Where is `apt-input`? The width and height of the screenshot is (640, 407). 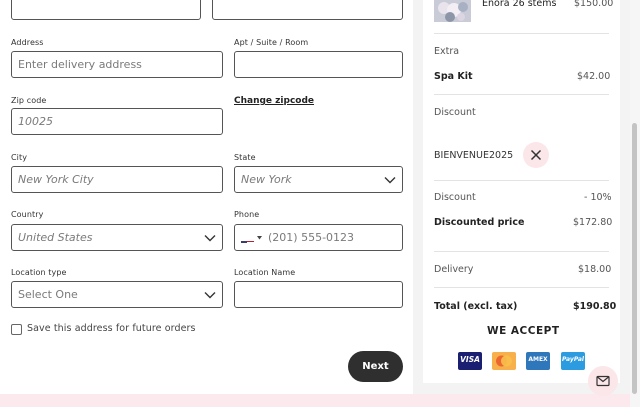 apt-input is located at coordinates (318, 64).